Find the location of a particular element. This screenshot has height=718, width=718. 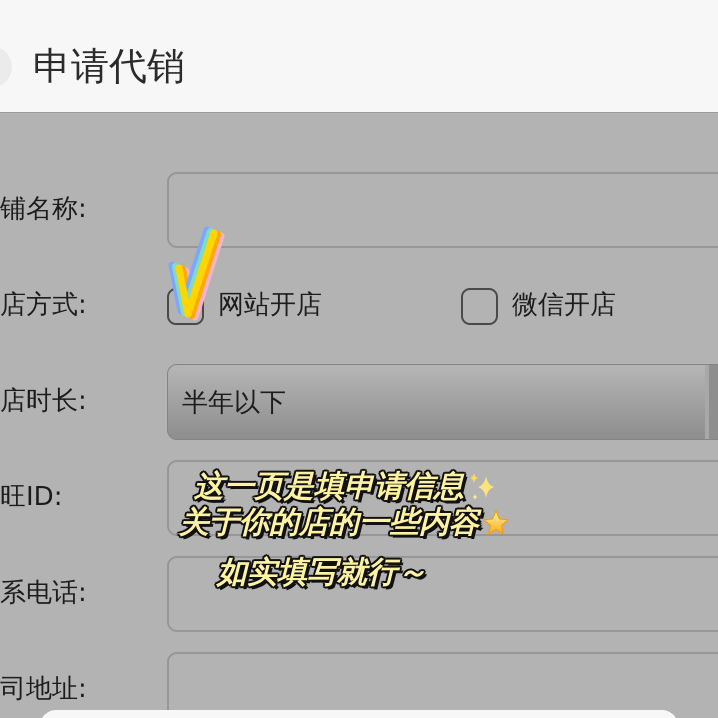

field-label: 旺ID: is located at coordinates (31, 498).